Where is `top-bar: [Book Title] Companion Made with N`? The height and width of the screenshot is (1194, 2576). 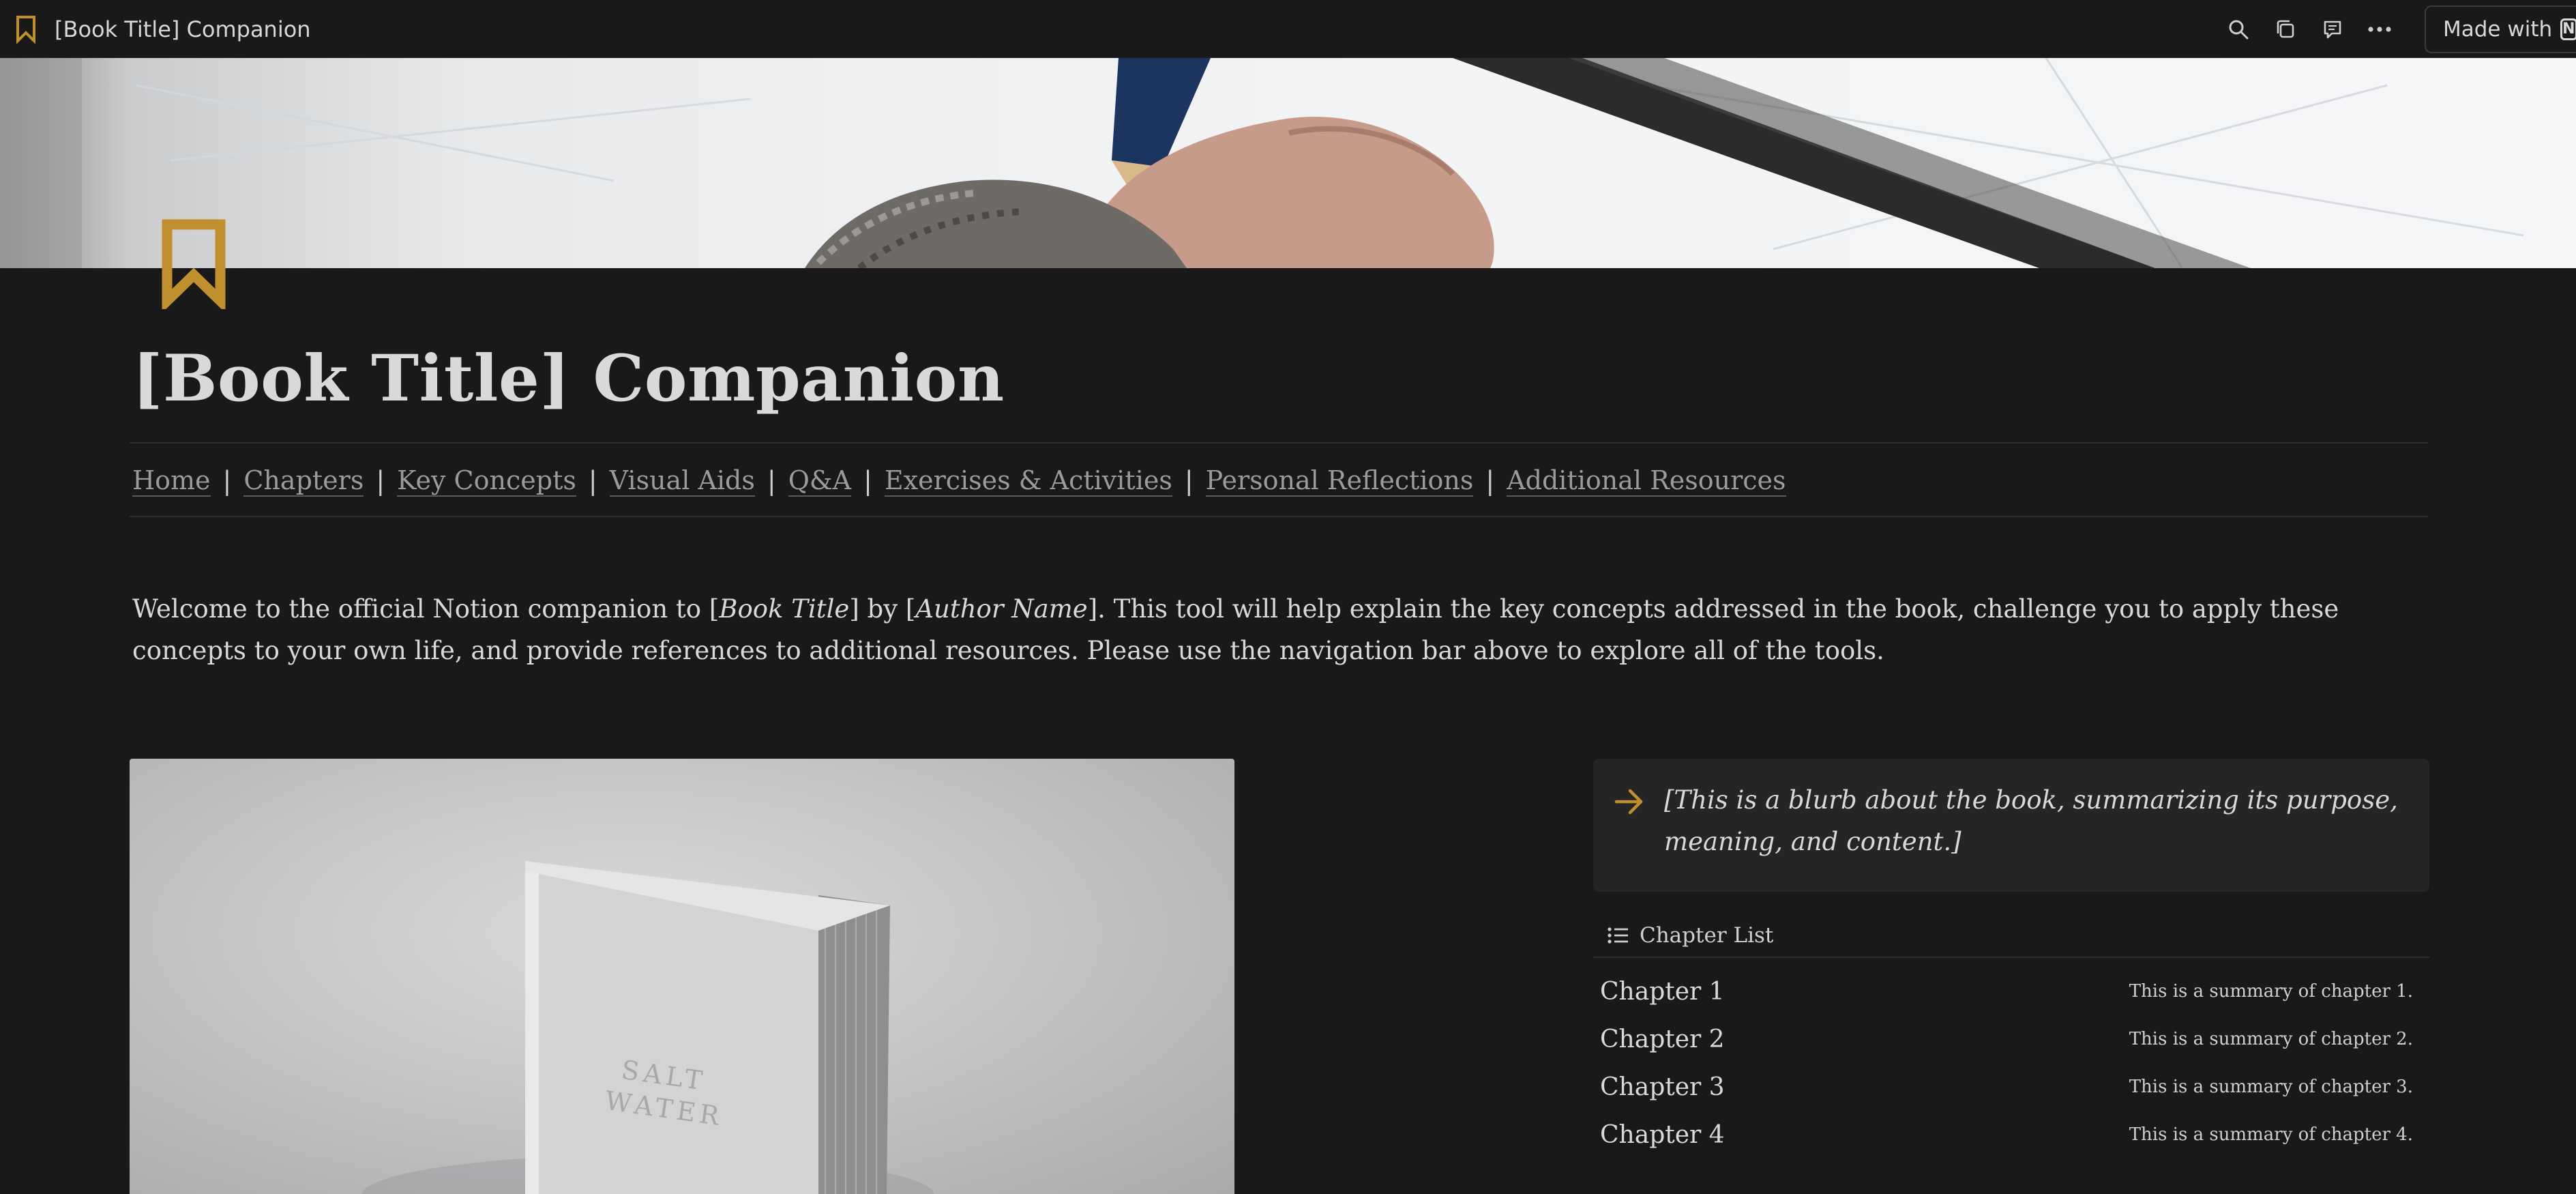 top-bar: [Book Title] Companion Made with N is located at coordinates (1288, 29).